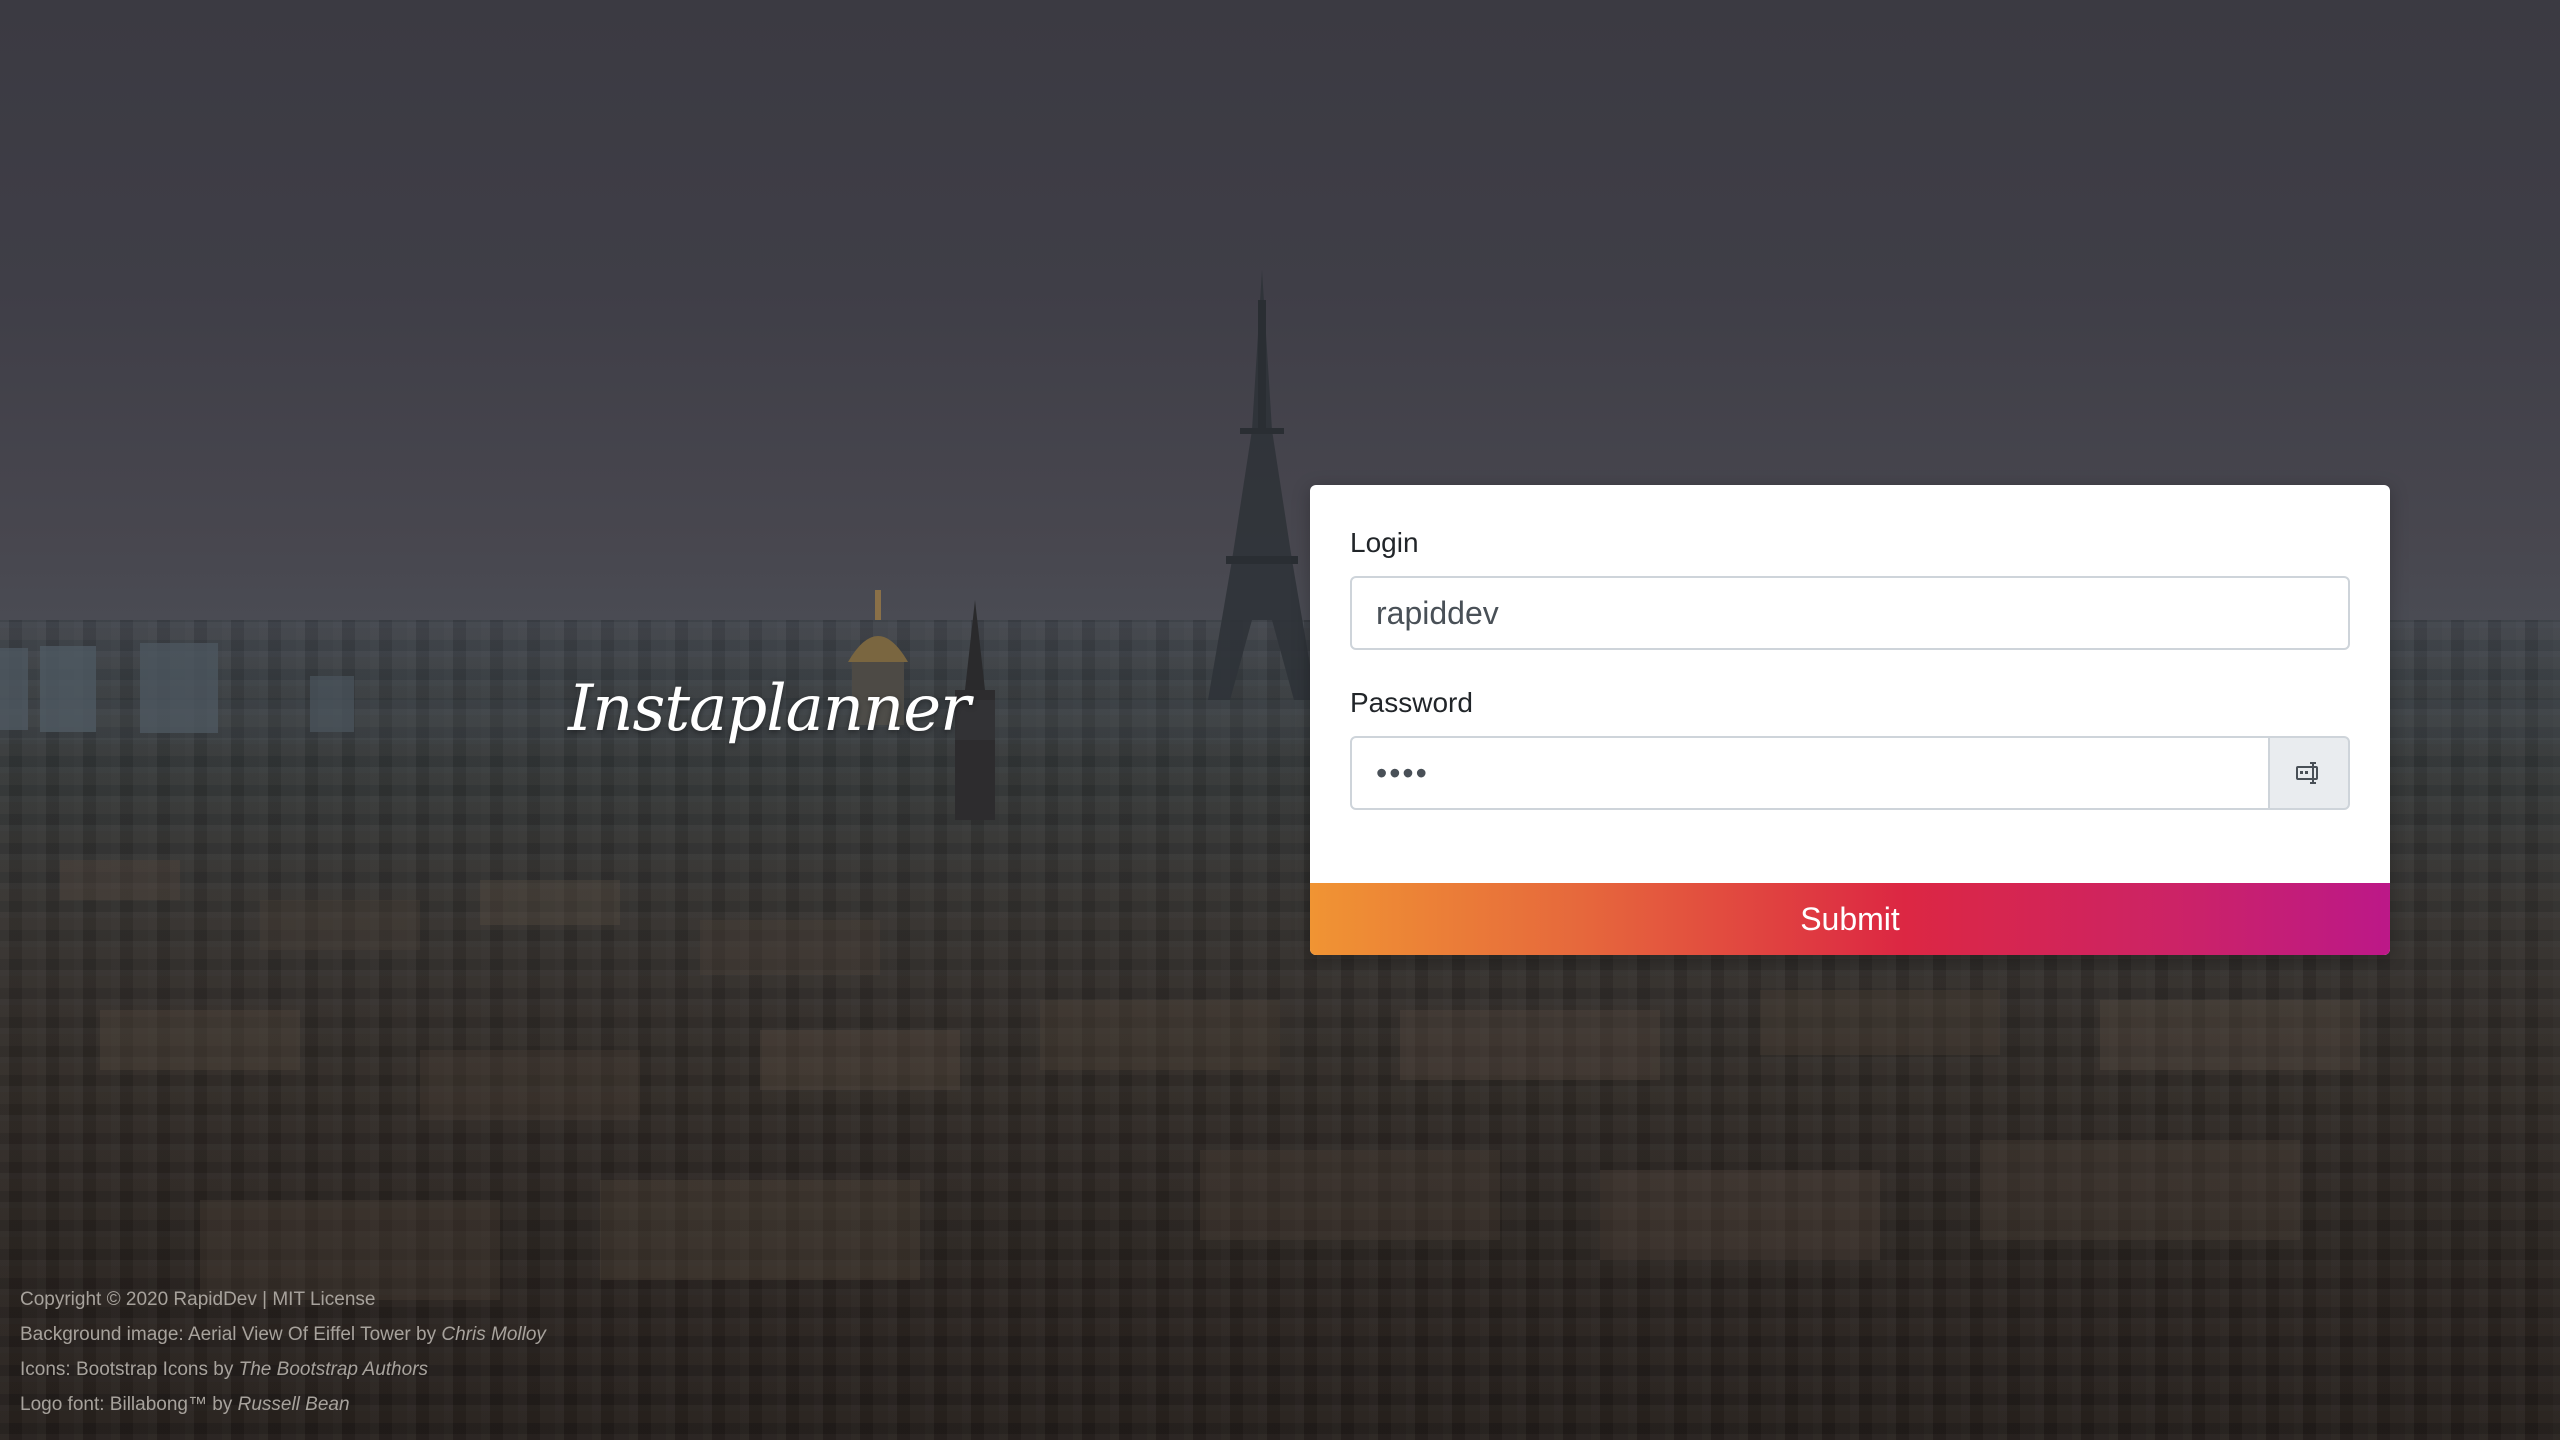 This screenshot has width=2560, height=1440. I want to click on password-input: ••••, so click(1810, 773).